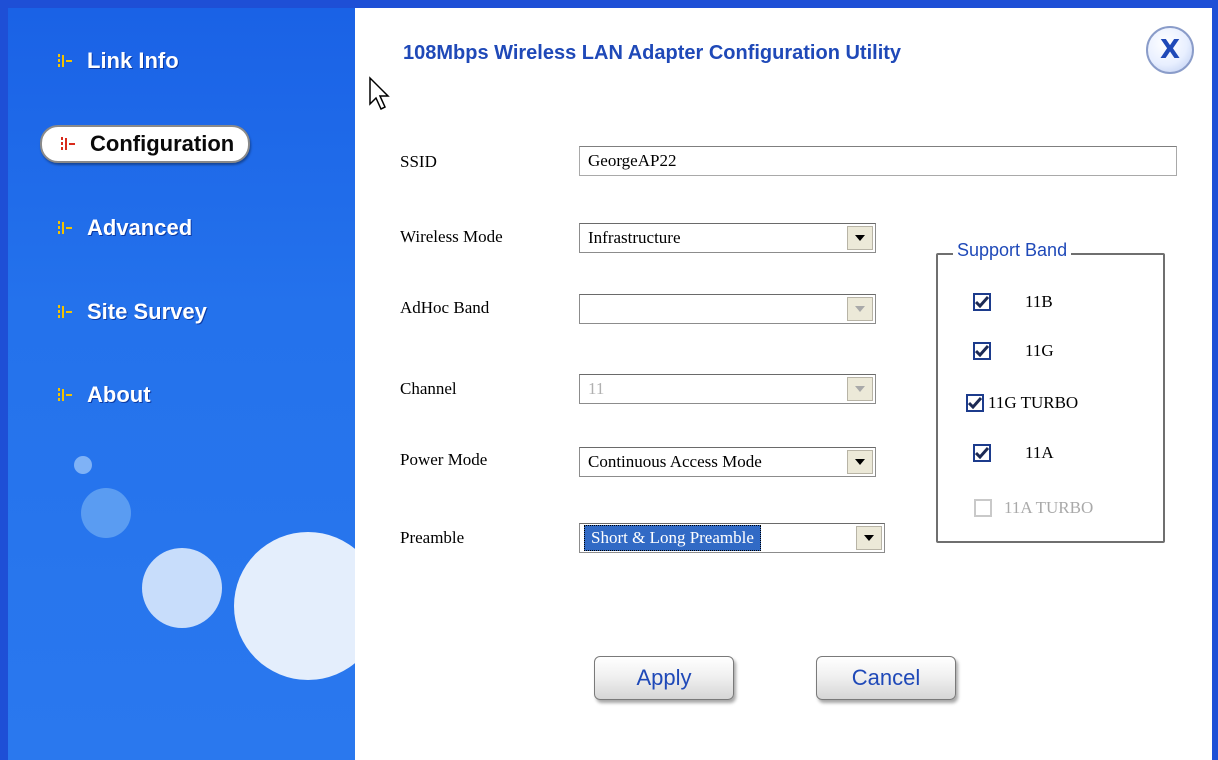 This screenshot has width=1218, height=760. I want to click on sidebar-item-label: About, so click(119, 394).